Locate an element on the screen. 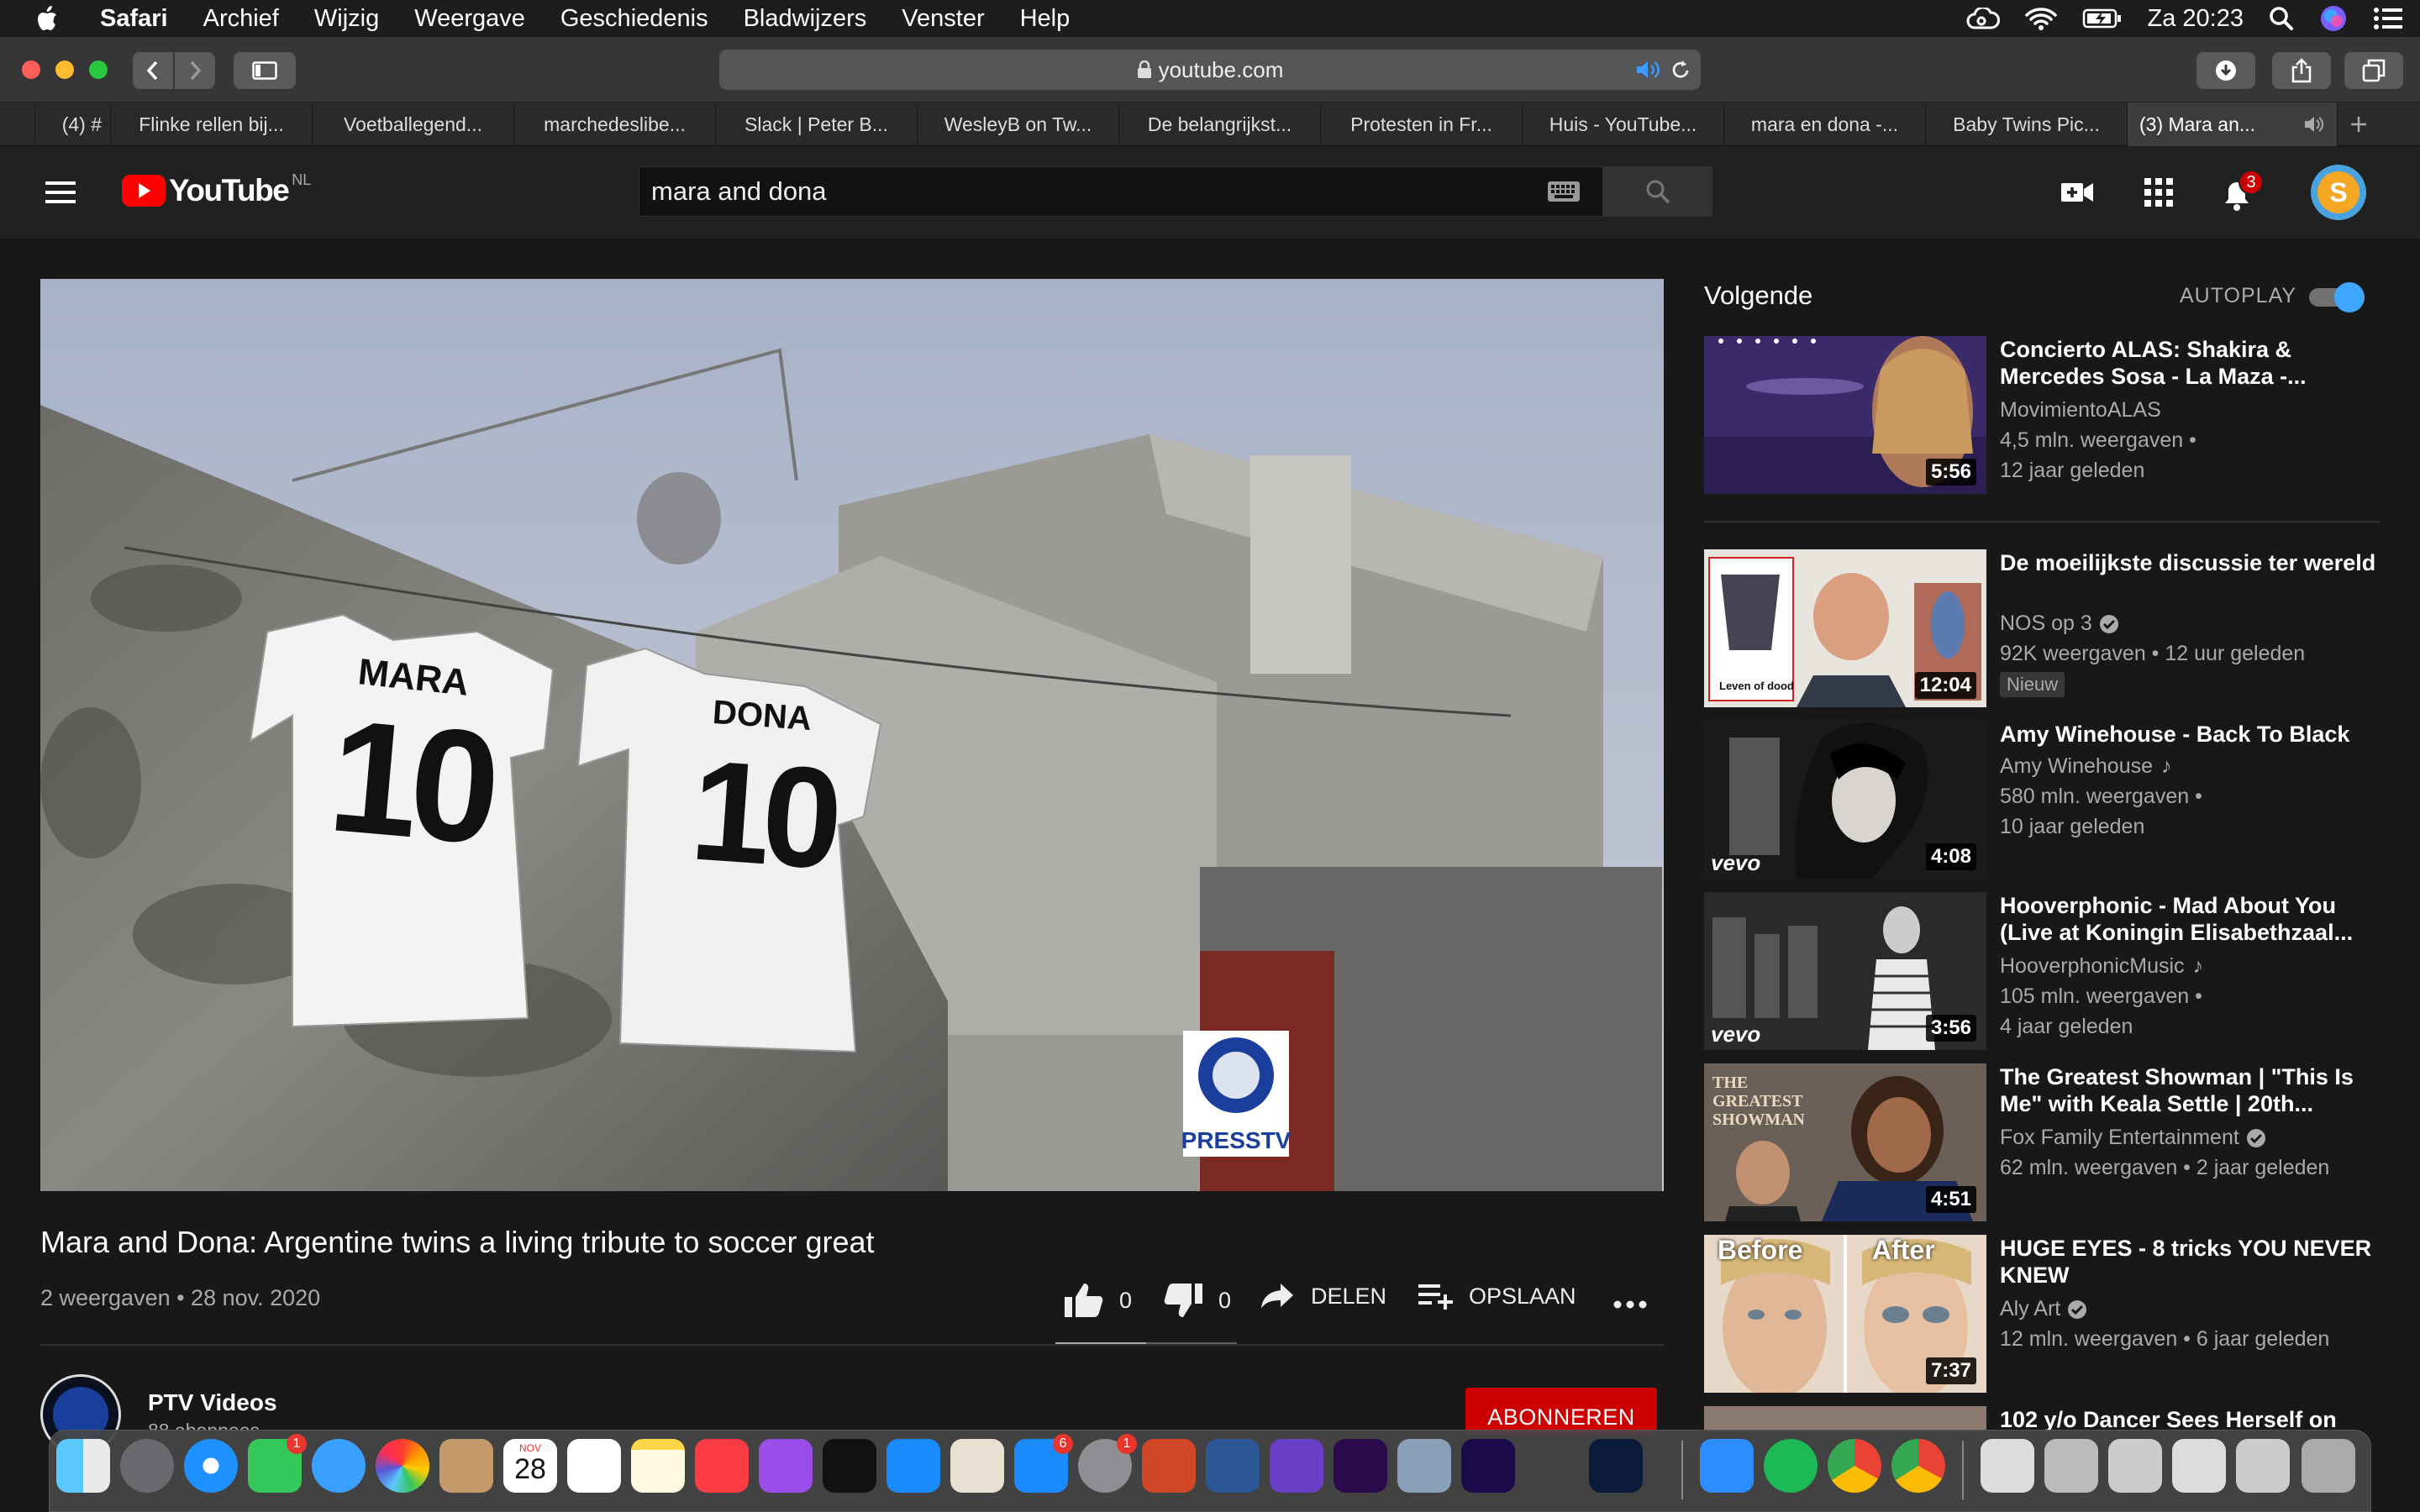 This screenshot has height=1512, width=2420. share-button is located at coordinates (2301, 70).